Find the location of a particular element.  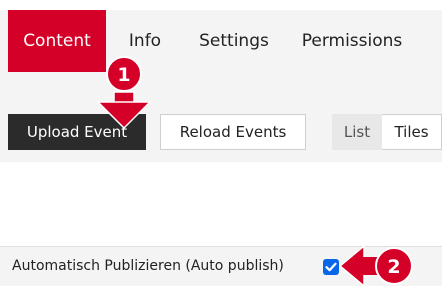

auto-publish-row: Automatisch Publizieren (Auto publish) is located at coordinates (221, 266).